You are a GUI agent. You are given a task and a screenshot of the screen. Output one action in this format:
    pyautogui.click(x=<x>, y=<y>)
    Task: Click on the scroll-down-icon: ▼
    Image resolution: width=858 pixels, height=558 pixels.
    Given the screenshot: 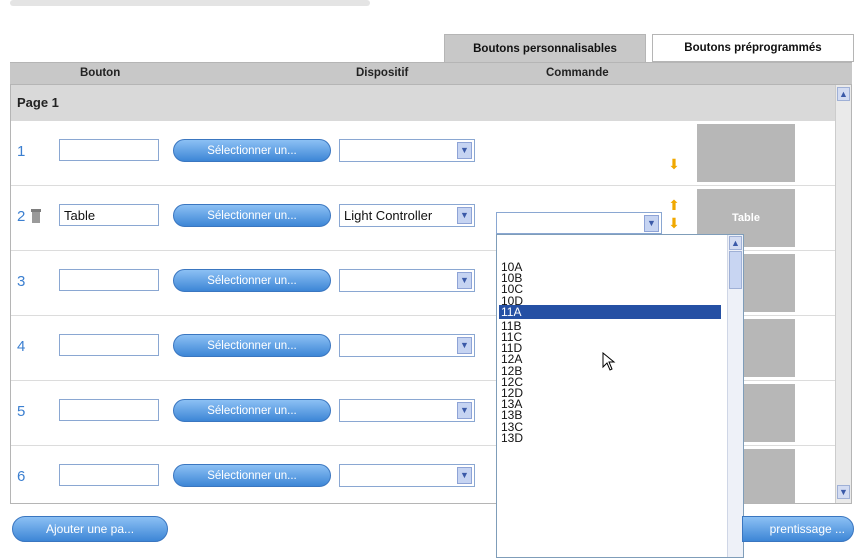 What is the action you would take?
    pyautogui.click(x=843, y=492)
    